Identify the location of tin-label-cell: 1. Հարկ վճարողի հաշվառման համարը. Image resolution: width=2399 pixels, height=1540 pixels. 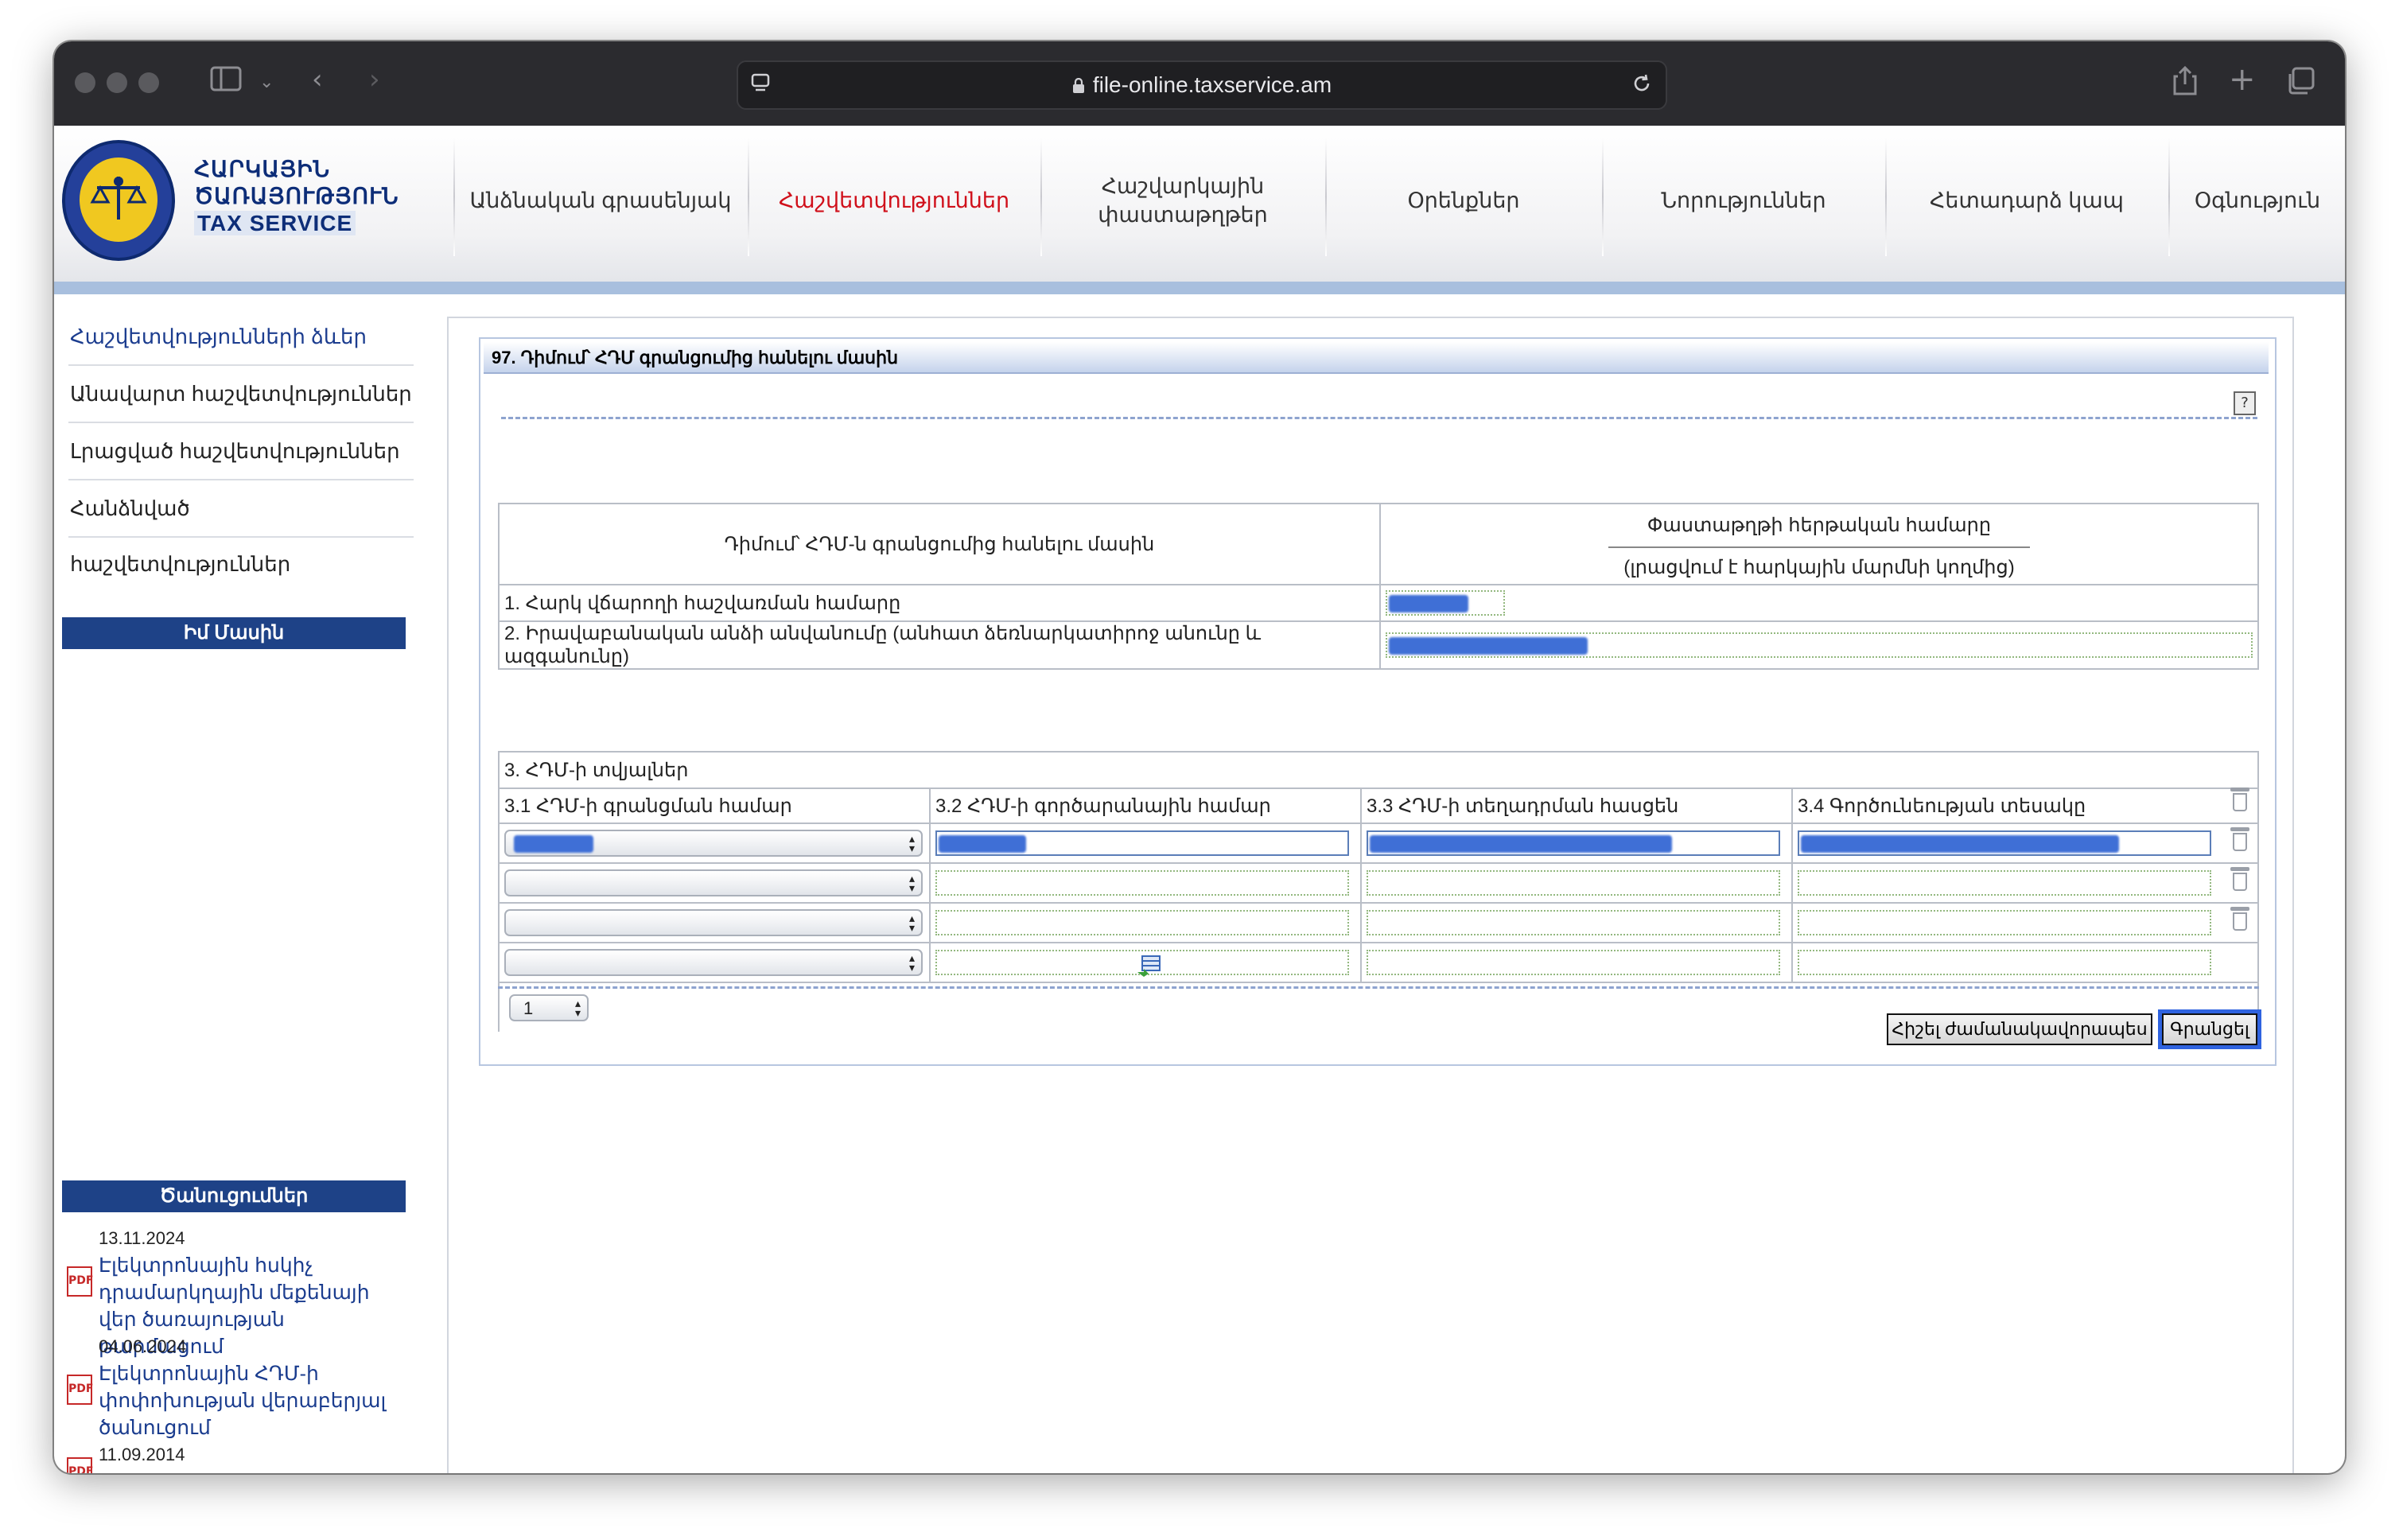
(939, 603).